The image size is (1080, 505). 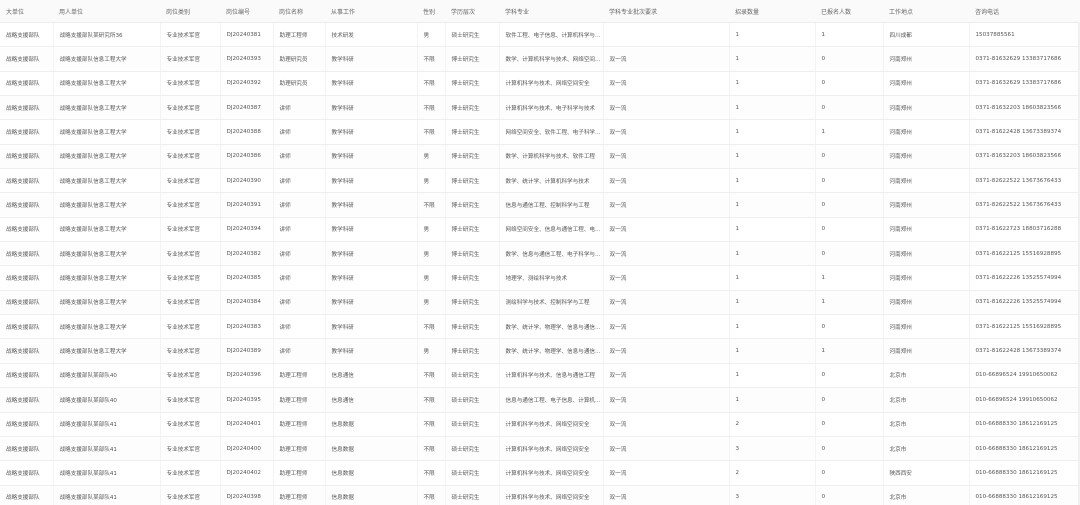 What do you see at coordinates (247, 278) in the screenshot?
I see `table-cell: DJ20240385` at bounding box center [247, 278].